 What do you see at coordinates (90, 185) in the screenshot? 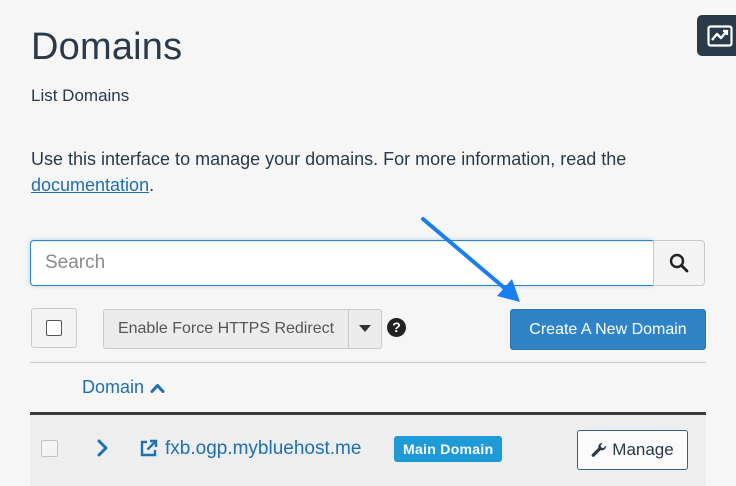
I see `documentation-link: documentation` at bounding box center [90, 185].